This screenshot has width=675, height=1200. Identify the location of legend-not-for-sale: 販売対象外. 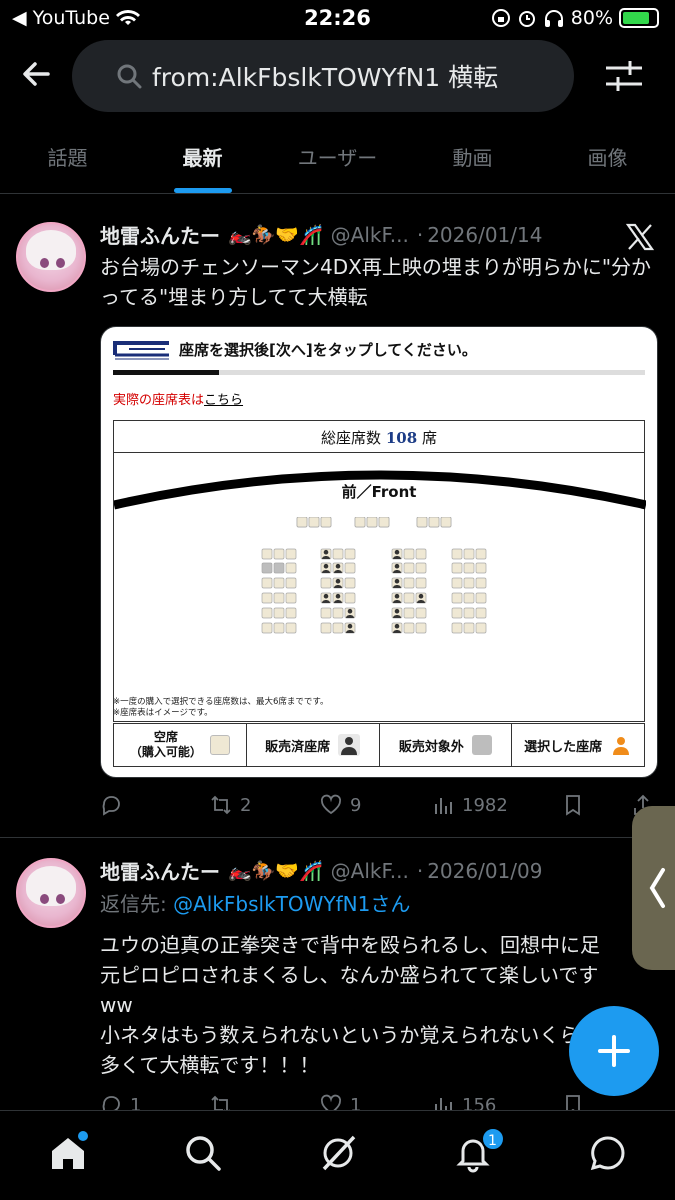
(446, 745).